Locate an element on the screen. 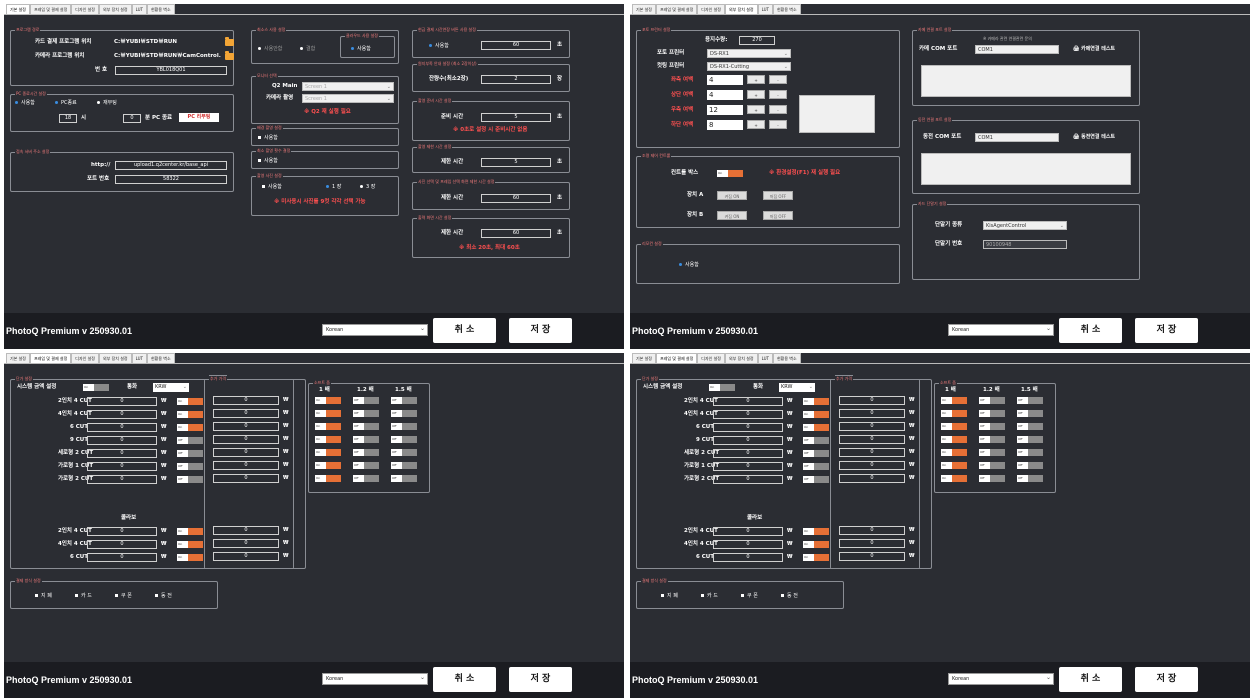 This screenshot has height=699, width=1252. control-box-toggle: On is located at coordinates (730, 173).